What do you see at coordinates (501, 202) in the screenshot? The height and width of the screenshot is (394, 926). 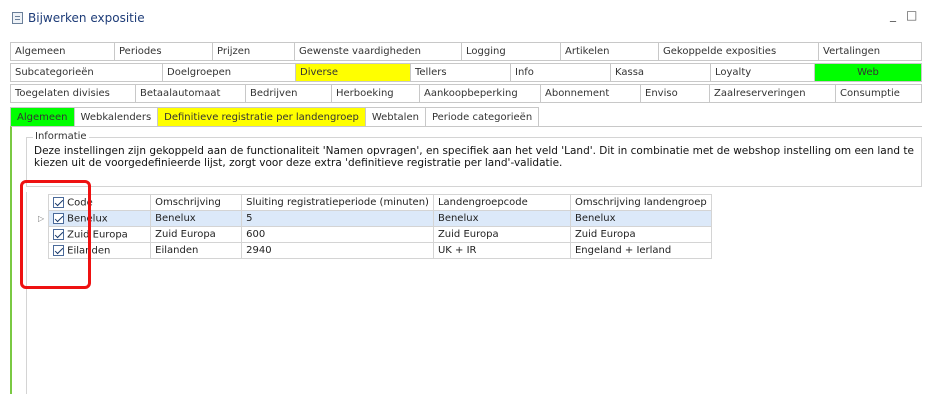 I see `column-header-landengroepcode: Landengroepcode` at bounding box center [501, 202].